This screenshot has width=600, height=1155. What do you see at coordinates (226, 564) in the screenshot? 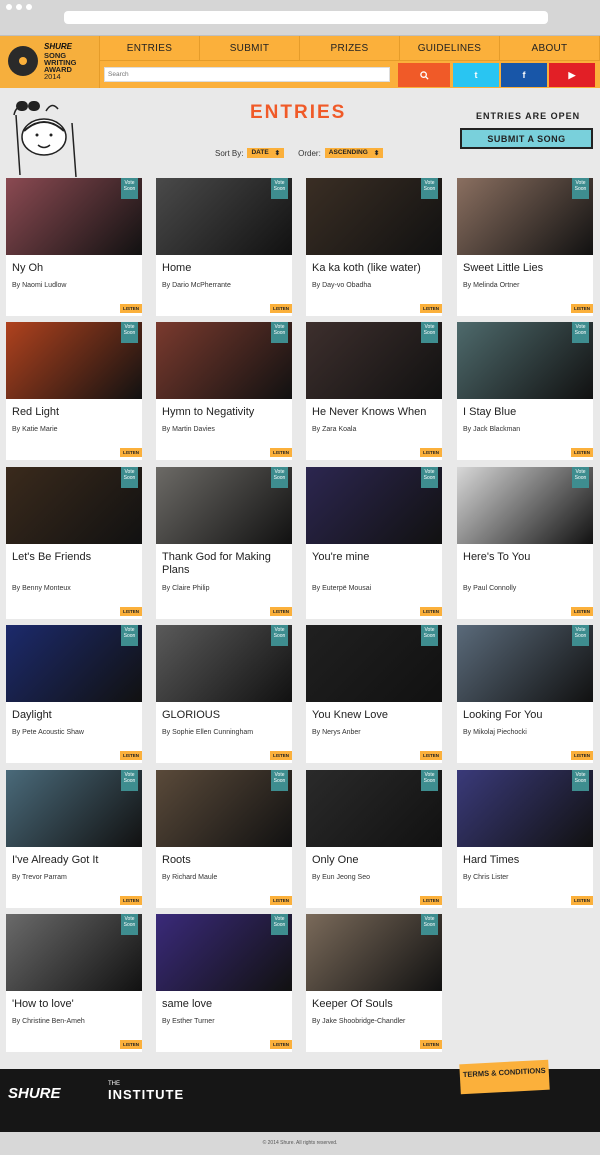
I see `entry-title: Thank God for Making Plans` at bounding box center [226, 564].